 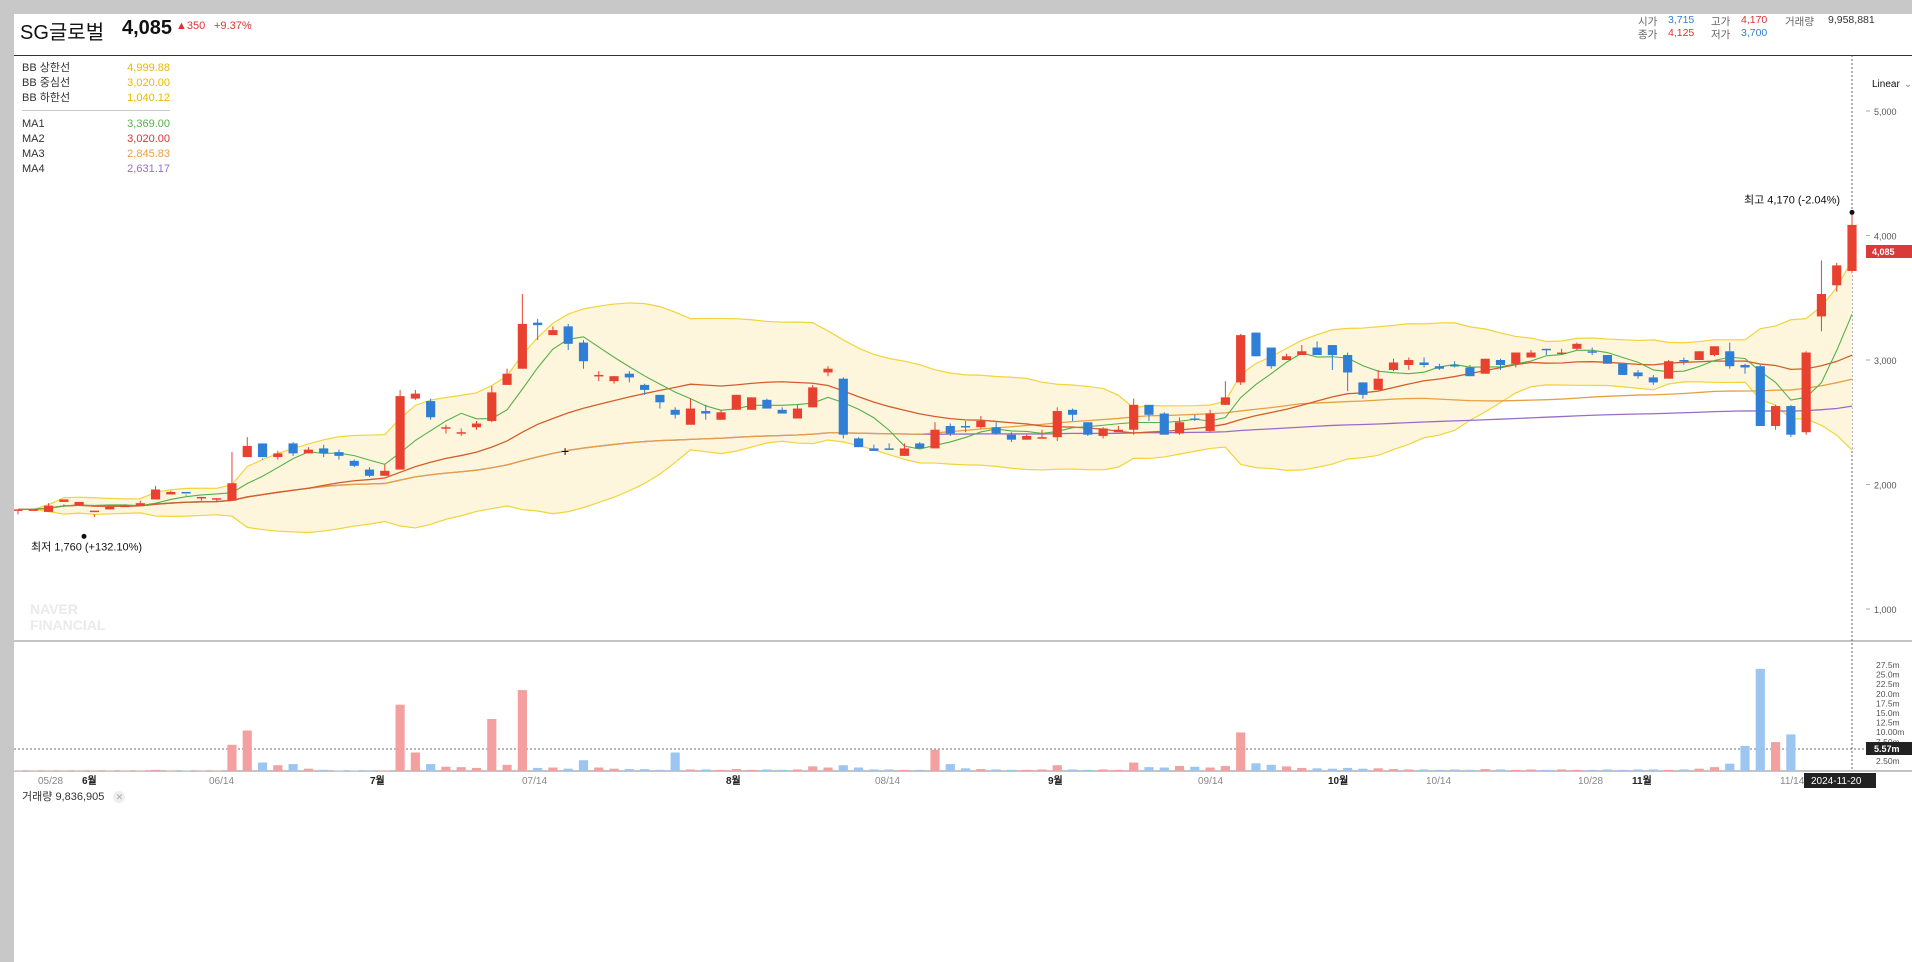 What do you see at coordinates (96, 154) in the screenshot?
I see `legend-ma3: MA3 2,845.83` at bounding box center [96, 154].